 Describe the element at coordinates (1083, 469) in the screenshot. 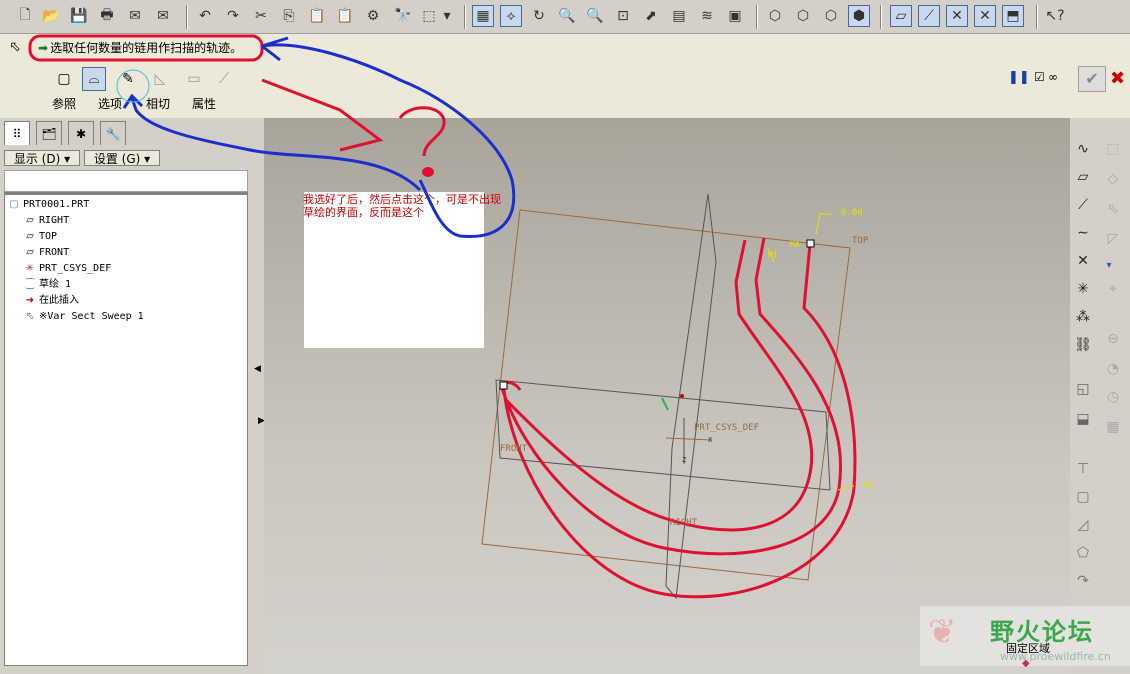

I see `rib-tool-icon: ⊤` at that location.